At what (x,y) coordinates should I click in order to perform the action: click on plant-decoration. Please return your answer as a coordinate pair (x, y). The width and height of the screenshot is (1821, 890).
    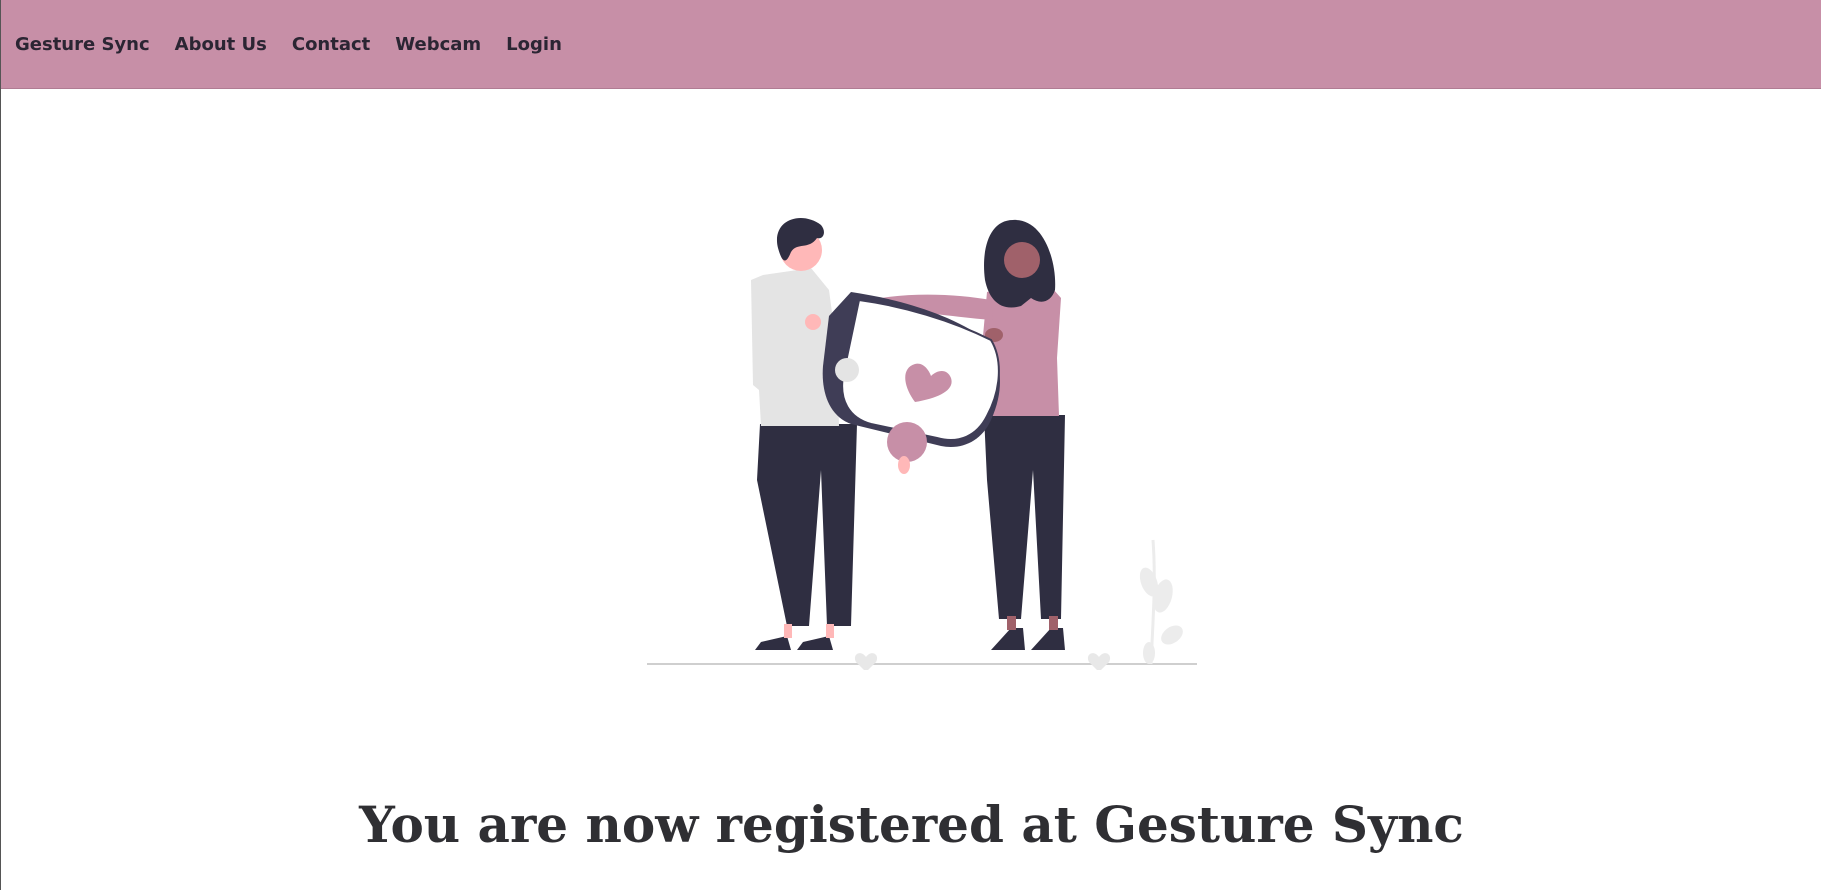
    Looking at the image, I should click on (1161, 602).